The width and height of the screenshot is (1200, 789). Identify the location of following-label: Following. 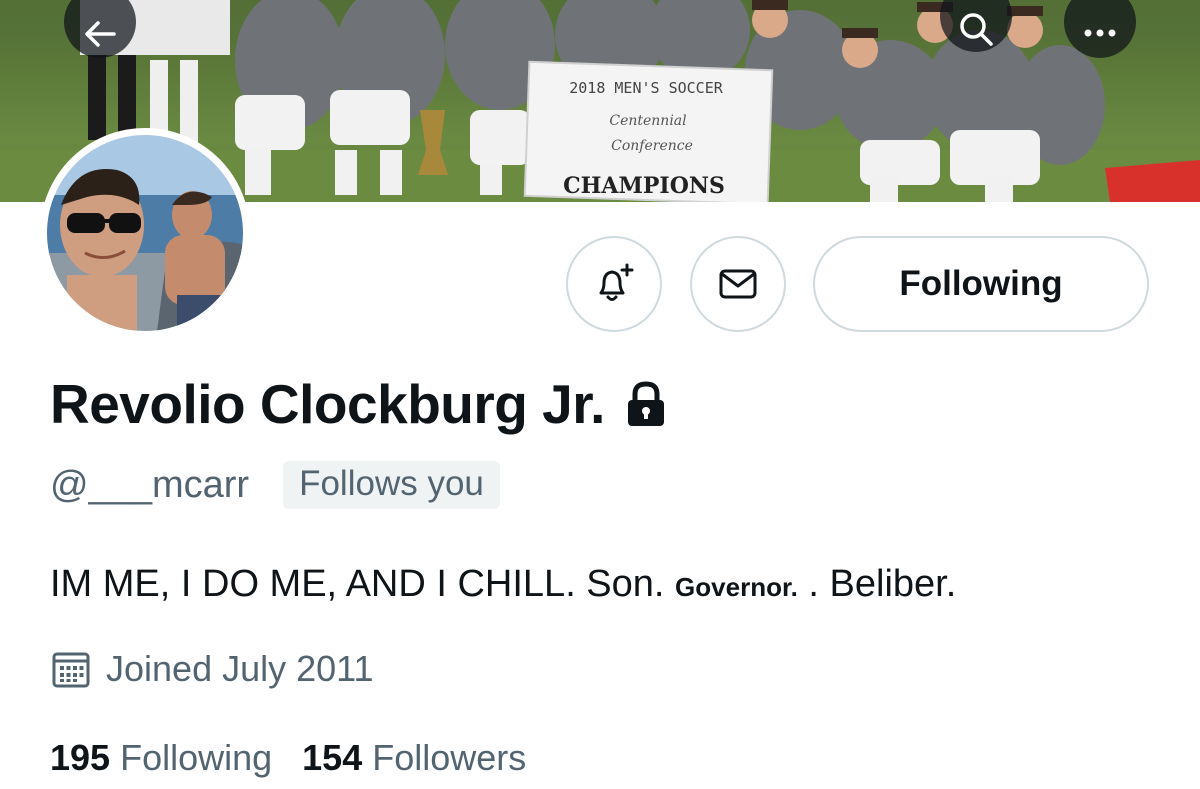
(196, 757).